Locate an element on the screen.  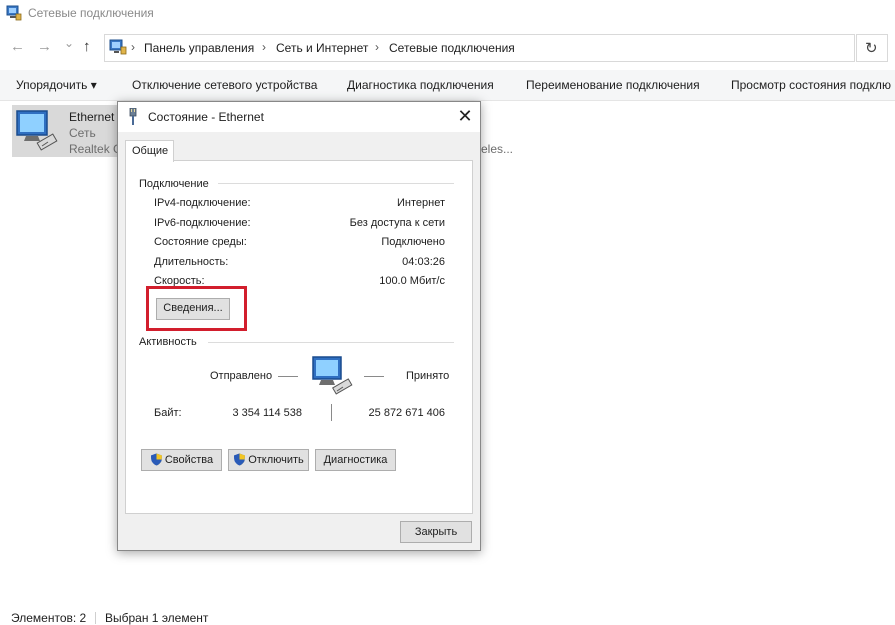
received-line is located at coordinates (374, 376).